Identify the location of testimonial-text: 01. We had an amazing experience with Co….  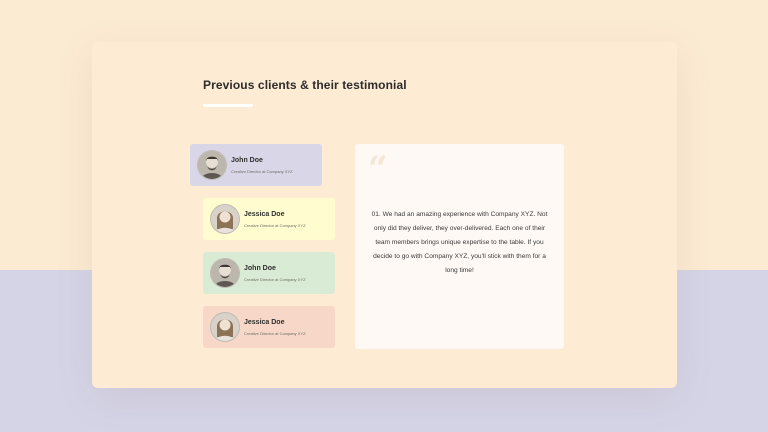
(459, 242).